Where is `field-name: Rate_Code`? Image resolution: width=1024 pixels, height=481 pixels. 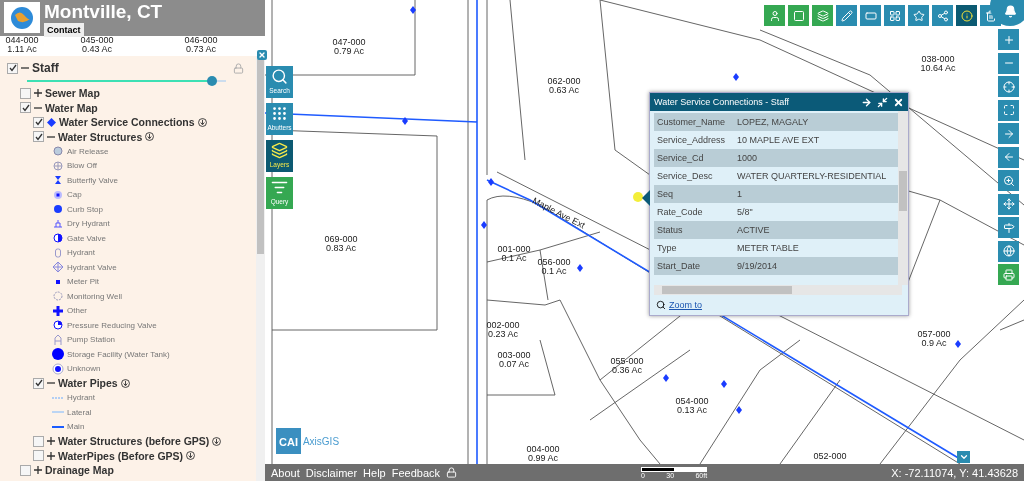 field-name: Rate_Code is located at coordinates (680, 212).